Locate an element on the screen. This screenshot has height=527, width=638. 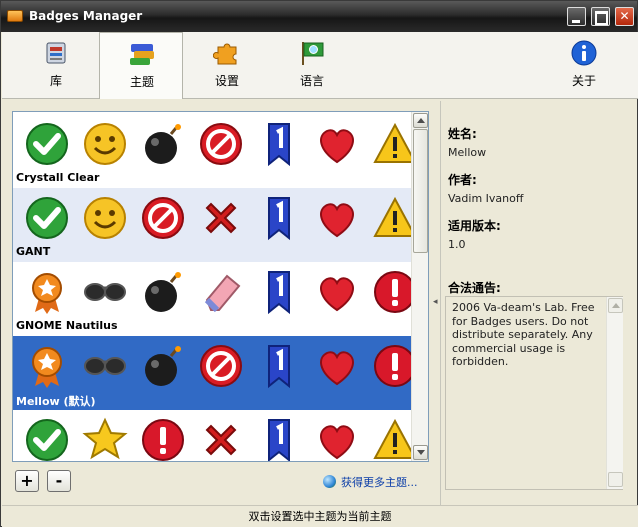
license-scroll-down-button is located at coordinates (615, 479).